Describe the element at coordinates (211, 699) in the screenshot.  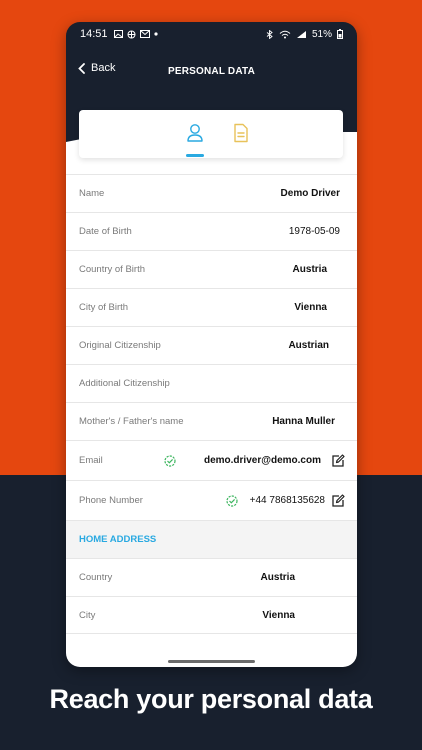
I see `promo-caption: Reach your personal data` at that location.